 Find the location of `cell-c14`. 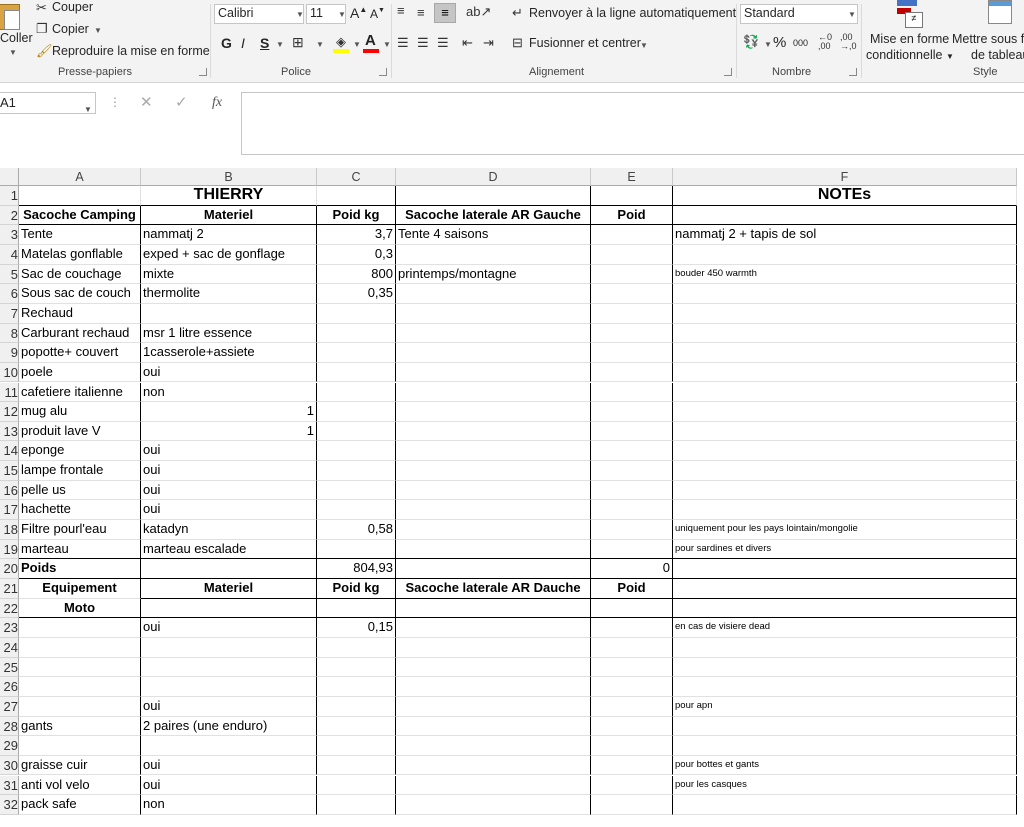

cell-c14 is located at coordinates (356, 451).